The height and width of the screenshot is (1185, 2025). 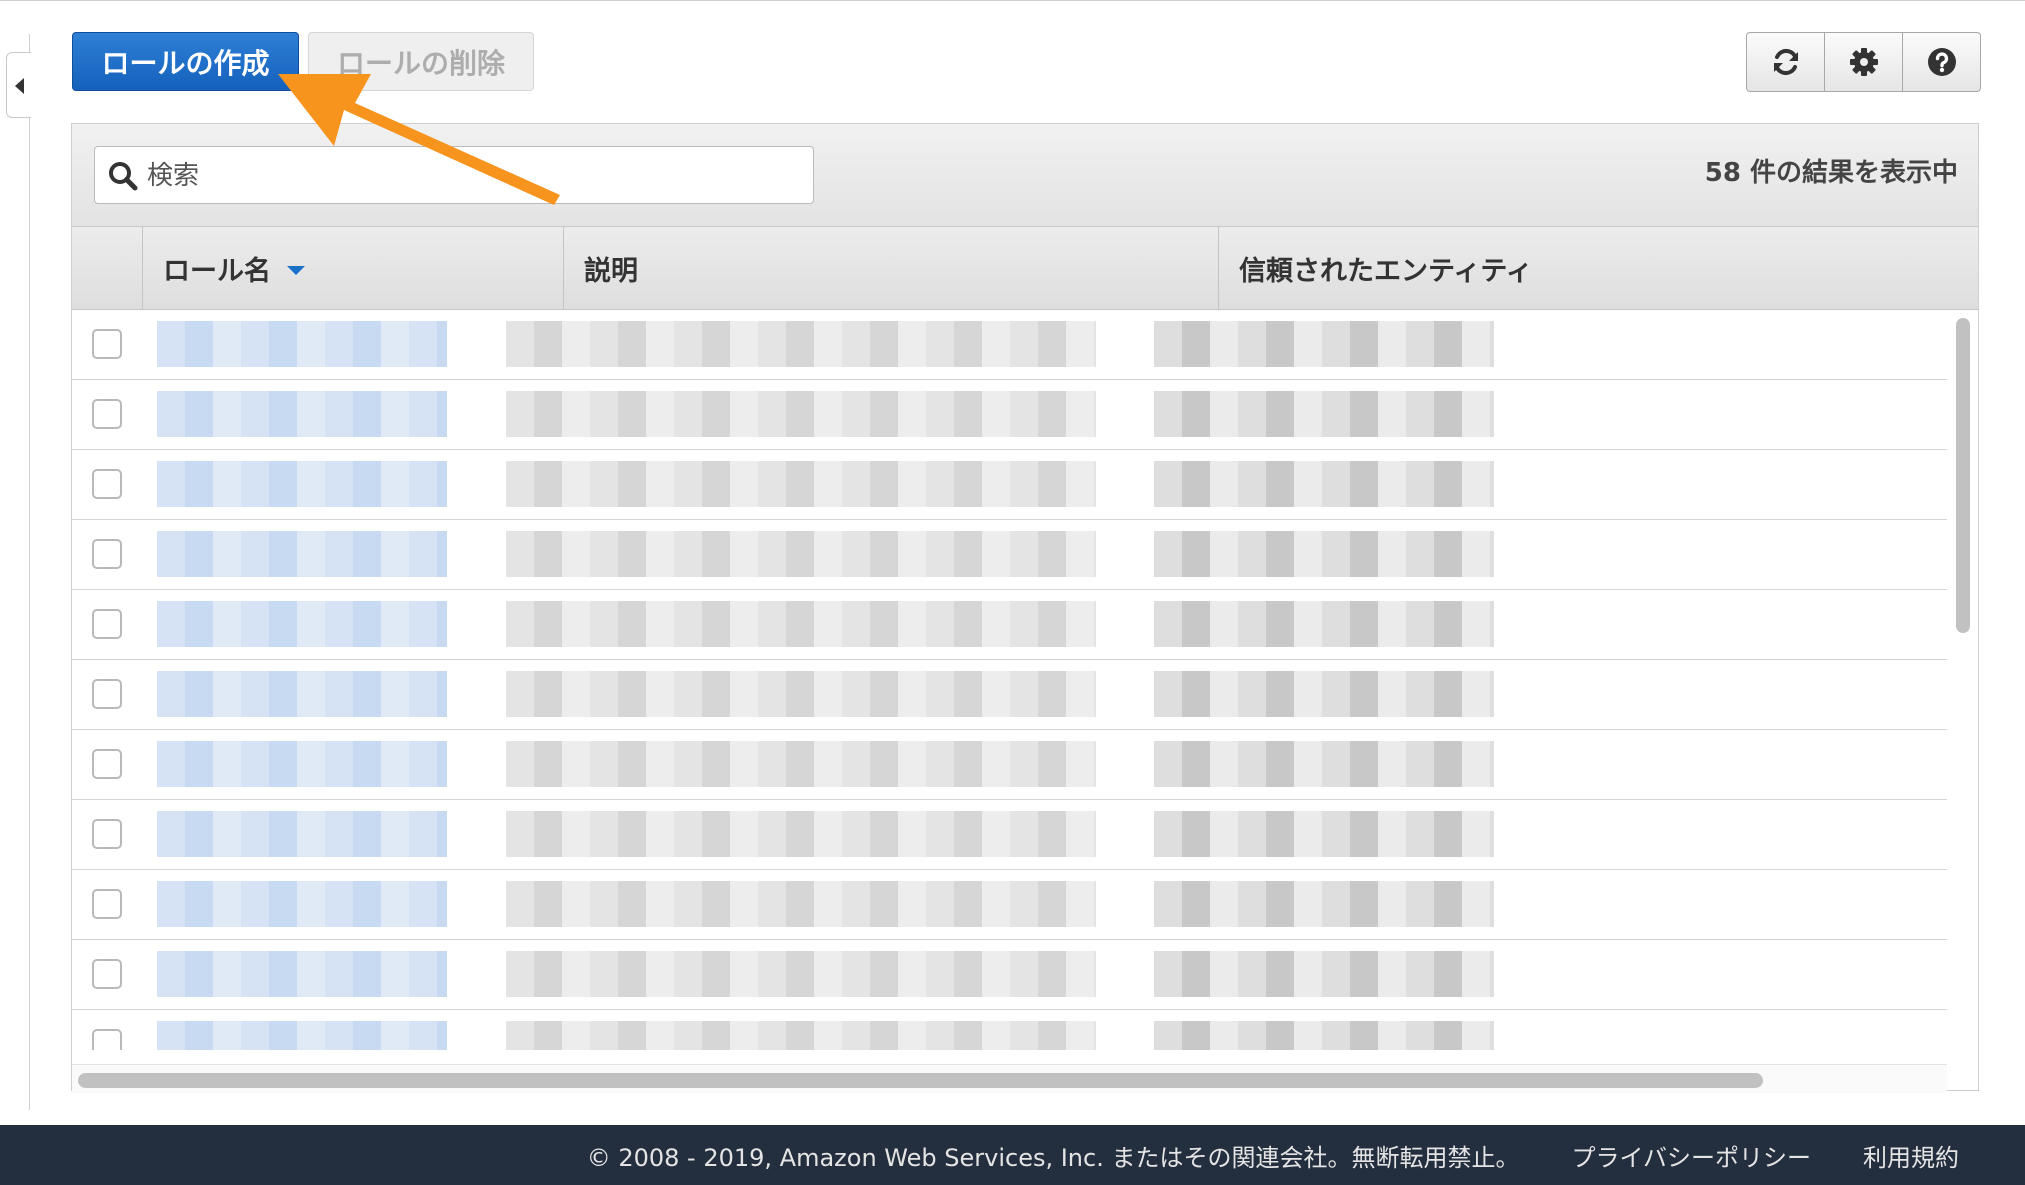 I want to click on caret-left-icon, so click(x=19, y=86).